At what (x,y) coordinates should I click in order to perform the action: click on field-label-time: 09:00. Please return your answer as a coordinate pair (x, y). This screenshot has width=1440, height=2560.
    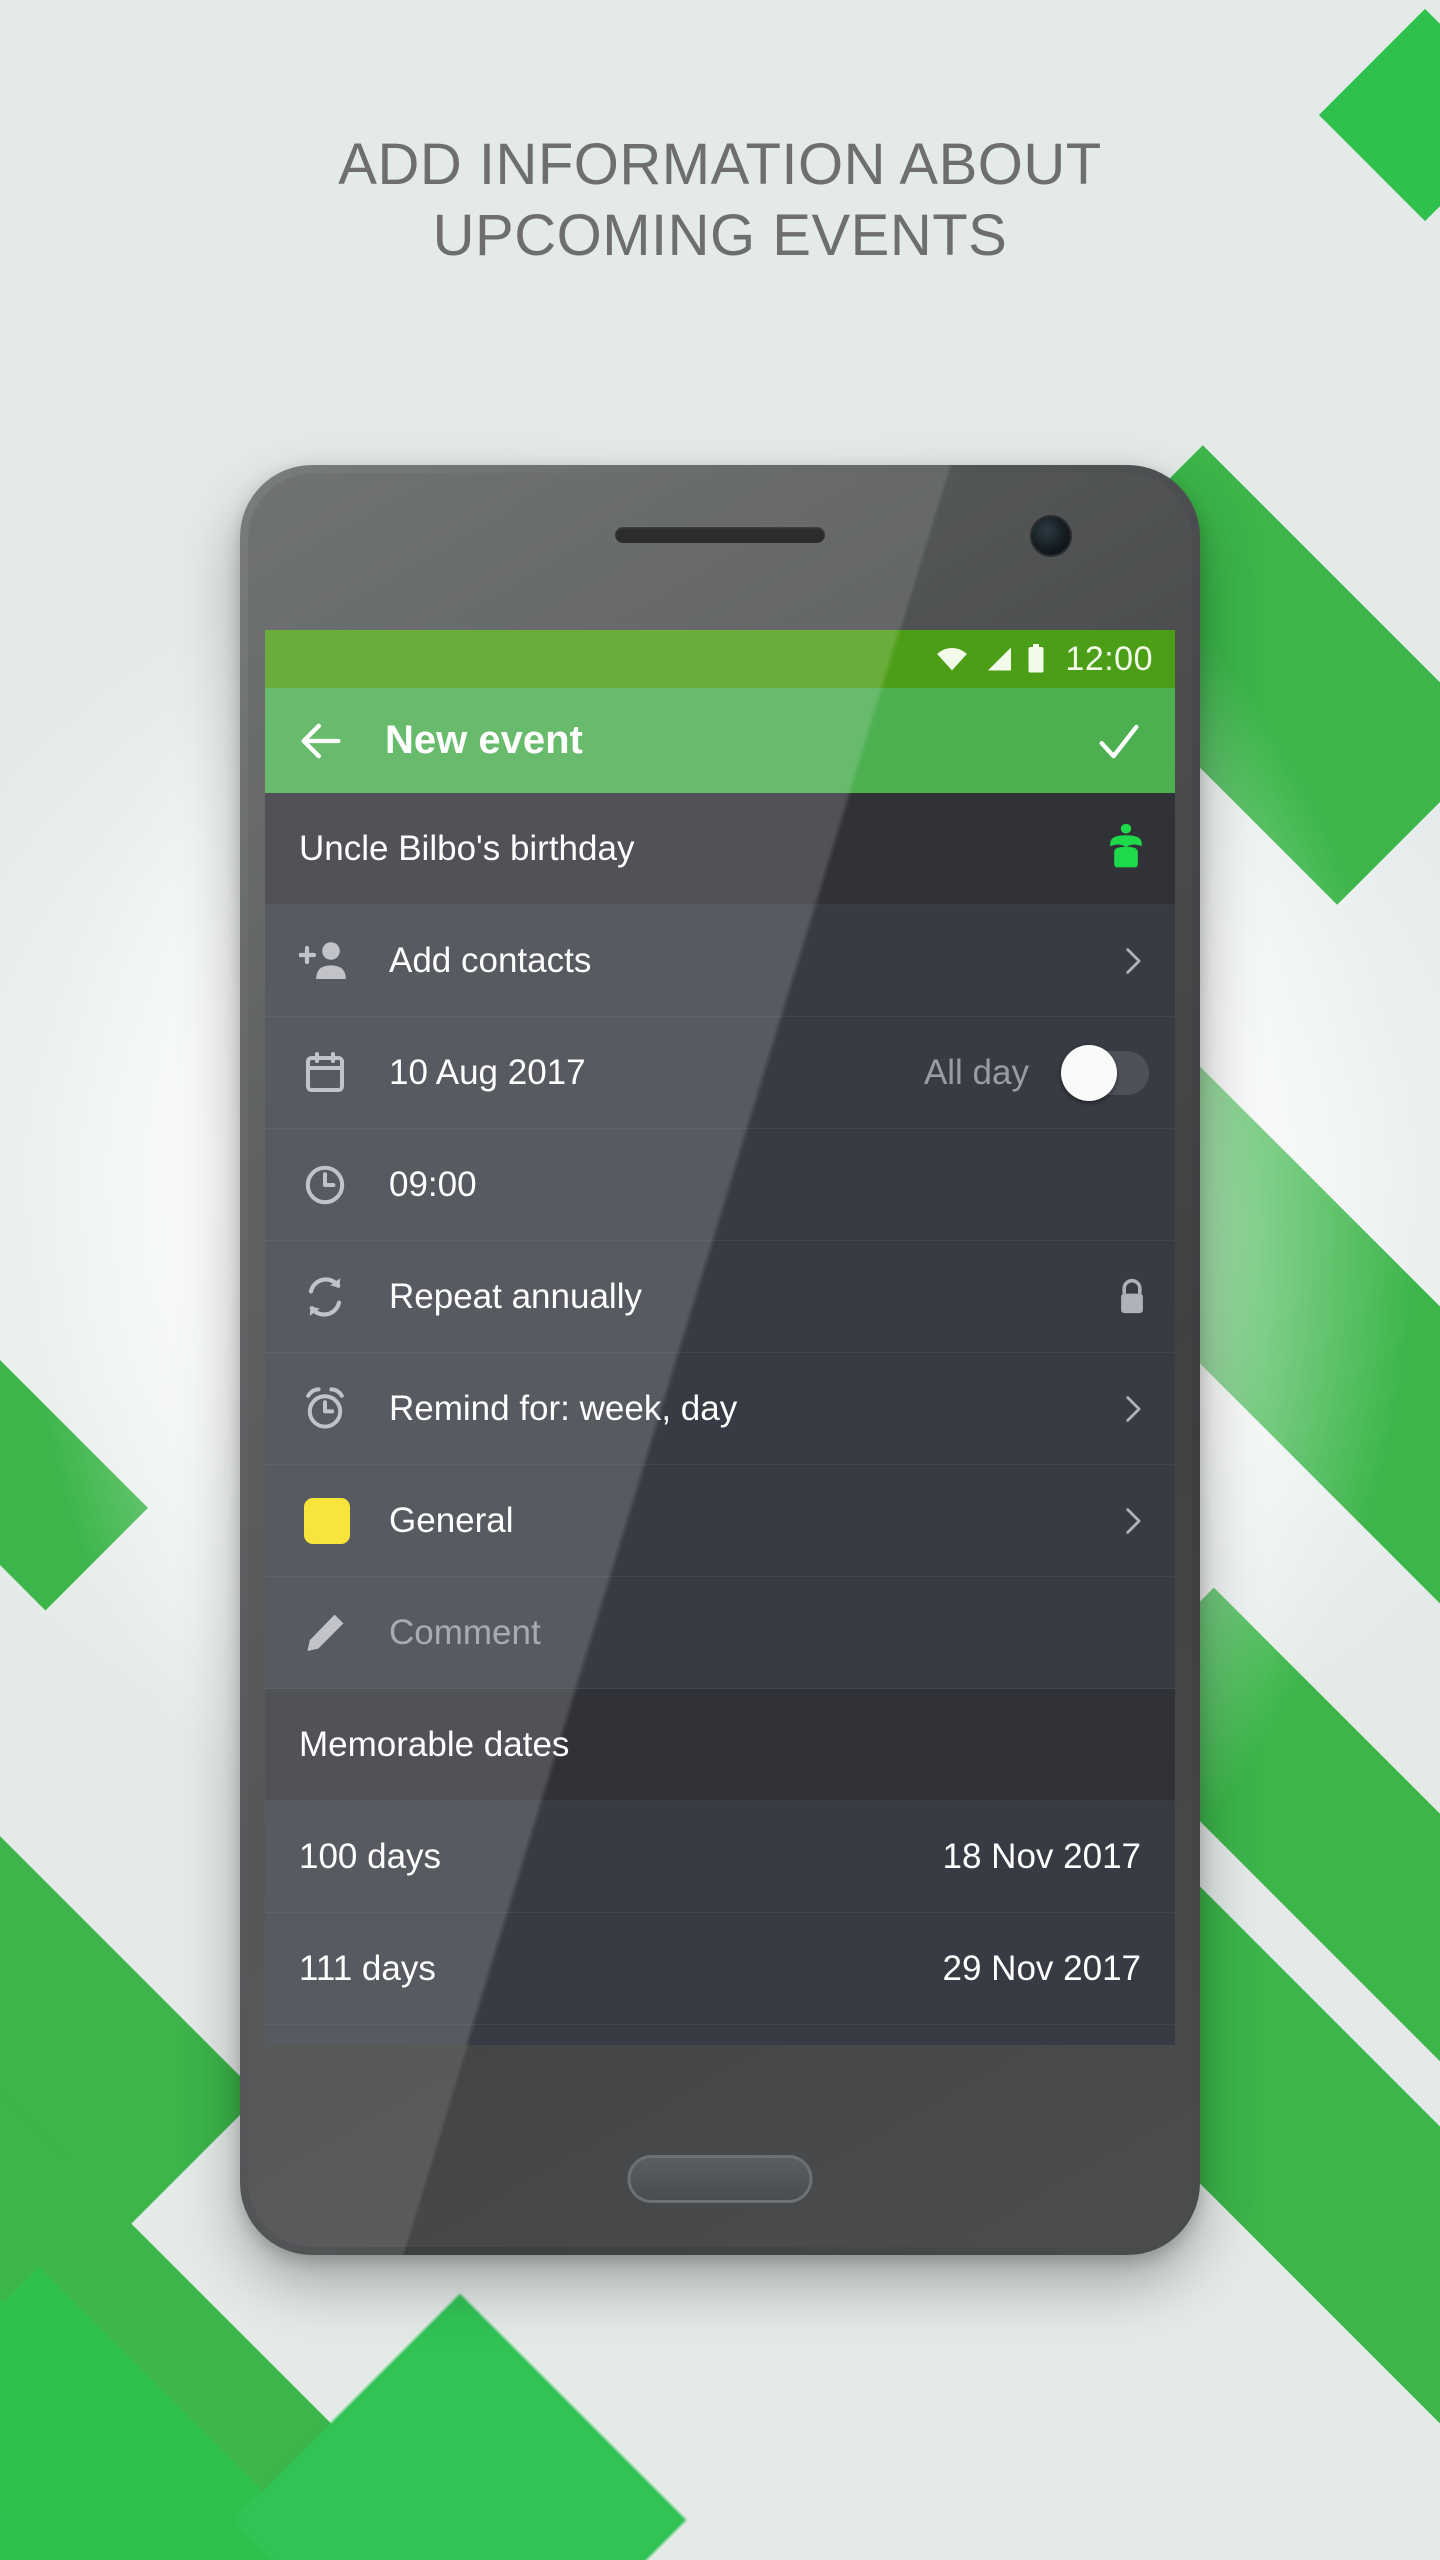
    Looking at the image, I should click on (433, 1184).